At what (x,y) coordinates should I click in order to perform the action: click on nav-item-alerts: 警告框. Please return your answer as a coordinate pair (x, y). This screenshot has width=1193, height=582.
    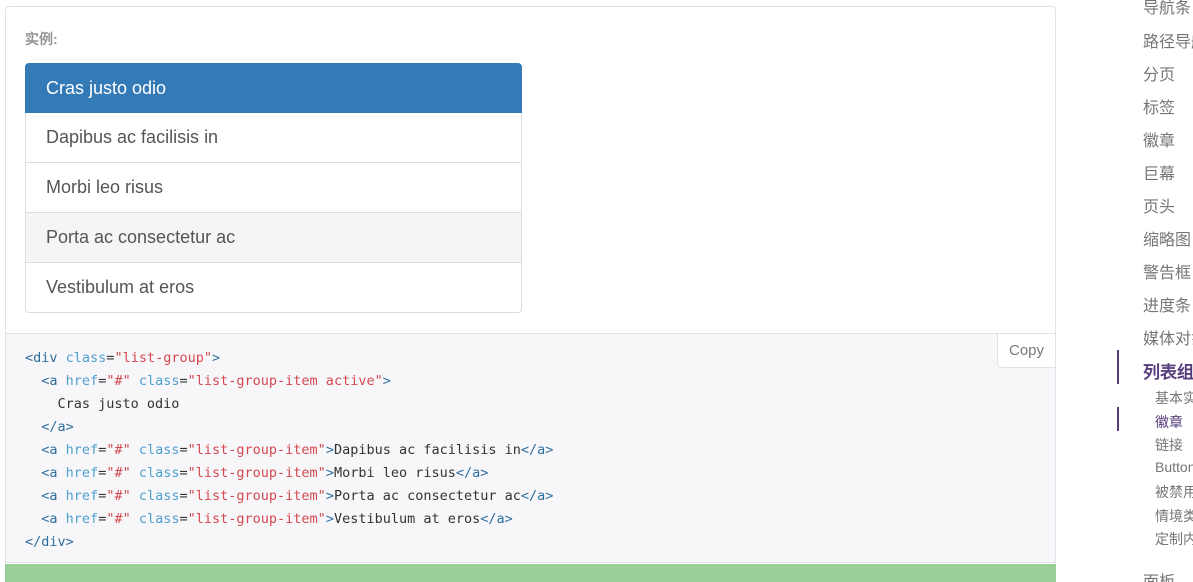
    Looking at the image, I should click on (1167, 271).